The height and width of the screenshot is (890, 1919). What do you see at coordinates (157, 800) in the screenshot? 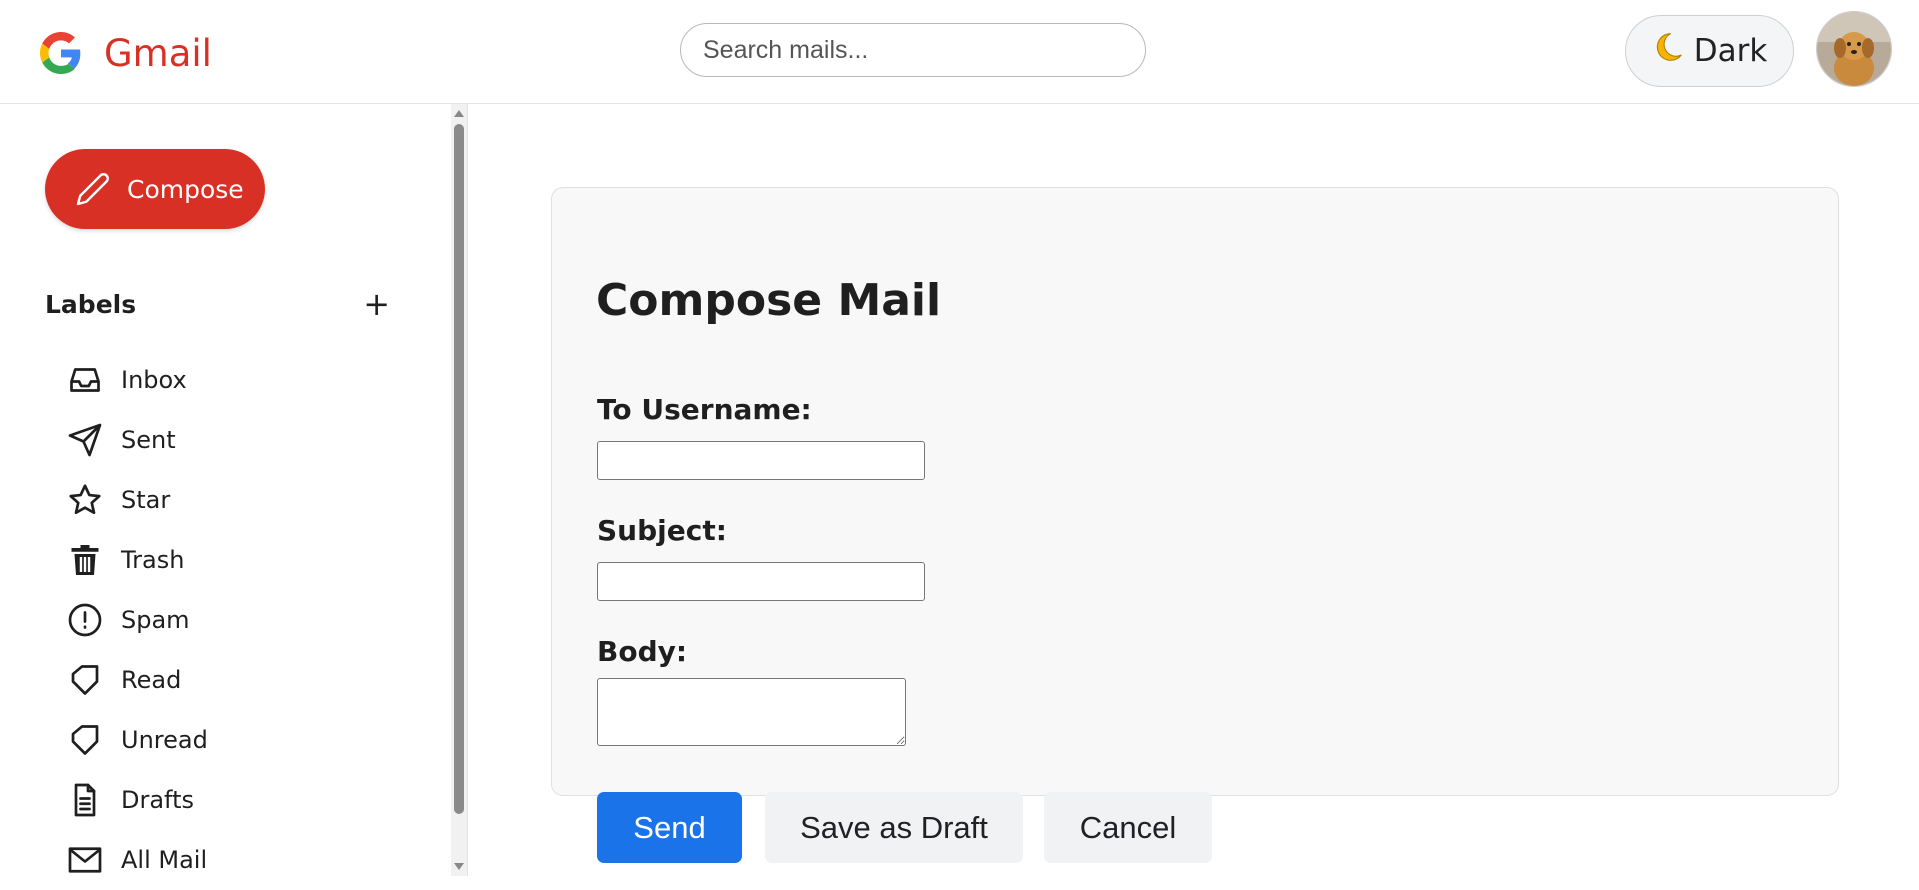
I see `sidebar-item-label: Drafts` at bounding box center [157, 800].